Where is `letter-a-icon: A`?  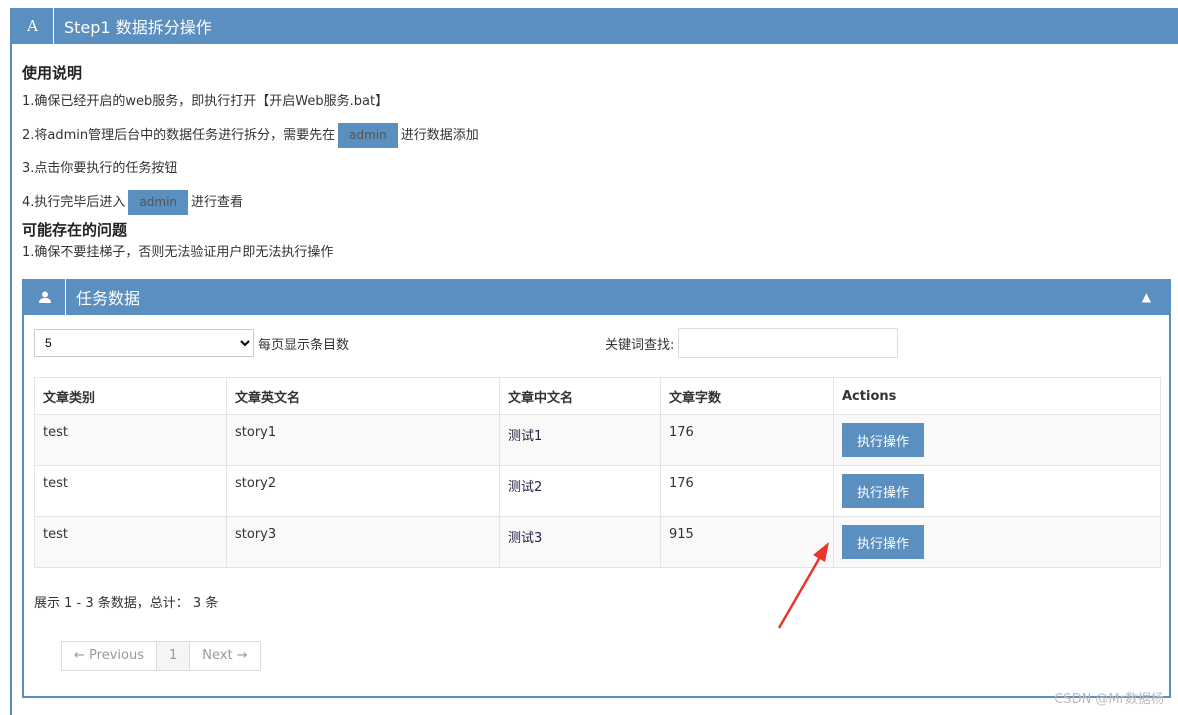 letter-a-icon: A is located at coordinates (33, 26).